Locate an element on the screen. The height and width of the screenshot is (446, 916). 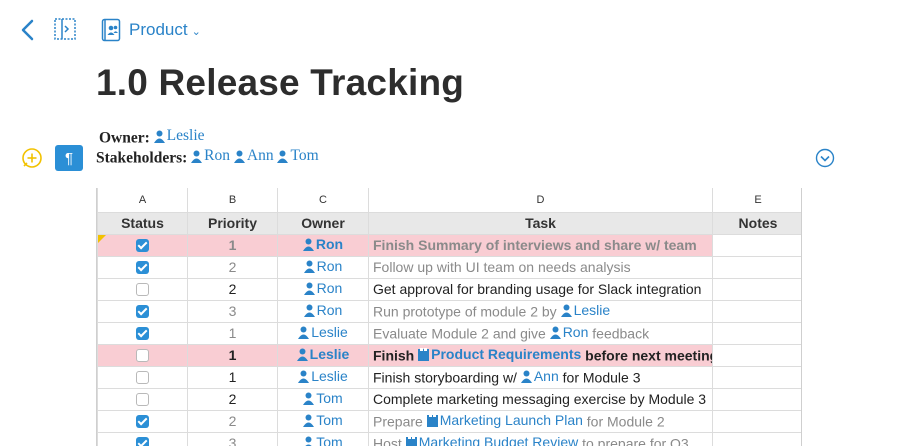
task-cell: Follow up with UI team on needs analysis is located at coordinates (540, 267).